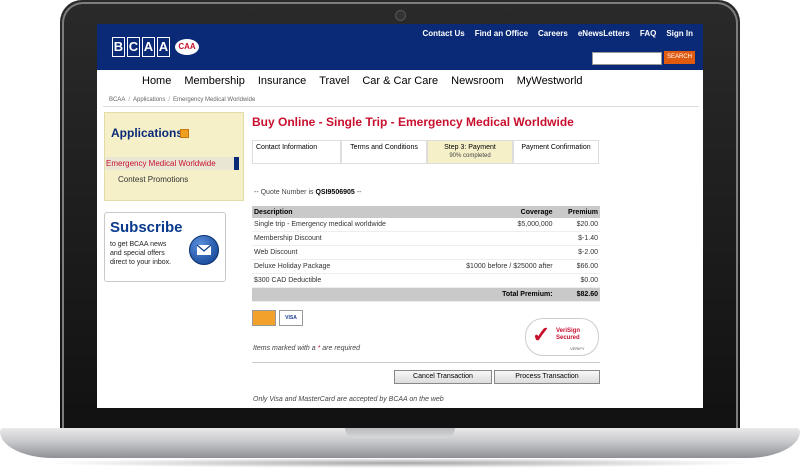 This screenshot has height=470, width=800. What do you see at coordinates (184, 133) in the screenshot?
I see `rss-icon` at bounding box center [184, 133].